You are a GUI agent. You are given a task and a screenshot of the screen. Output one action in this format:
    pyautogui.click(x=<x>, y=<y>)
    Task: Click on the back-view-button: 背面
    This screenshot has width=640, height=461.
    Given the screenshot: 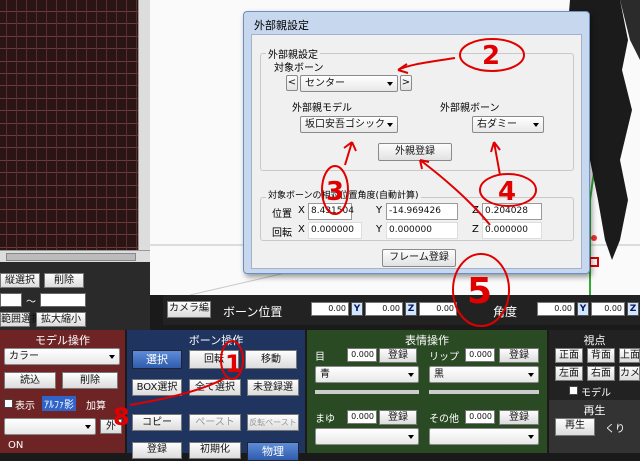 What is the action you would take?
    pyautogui.click(x=601, y=355)
    